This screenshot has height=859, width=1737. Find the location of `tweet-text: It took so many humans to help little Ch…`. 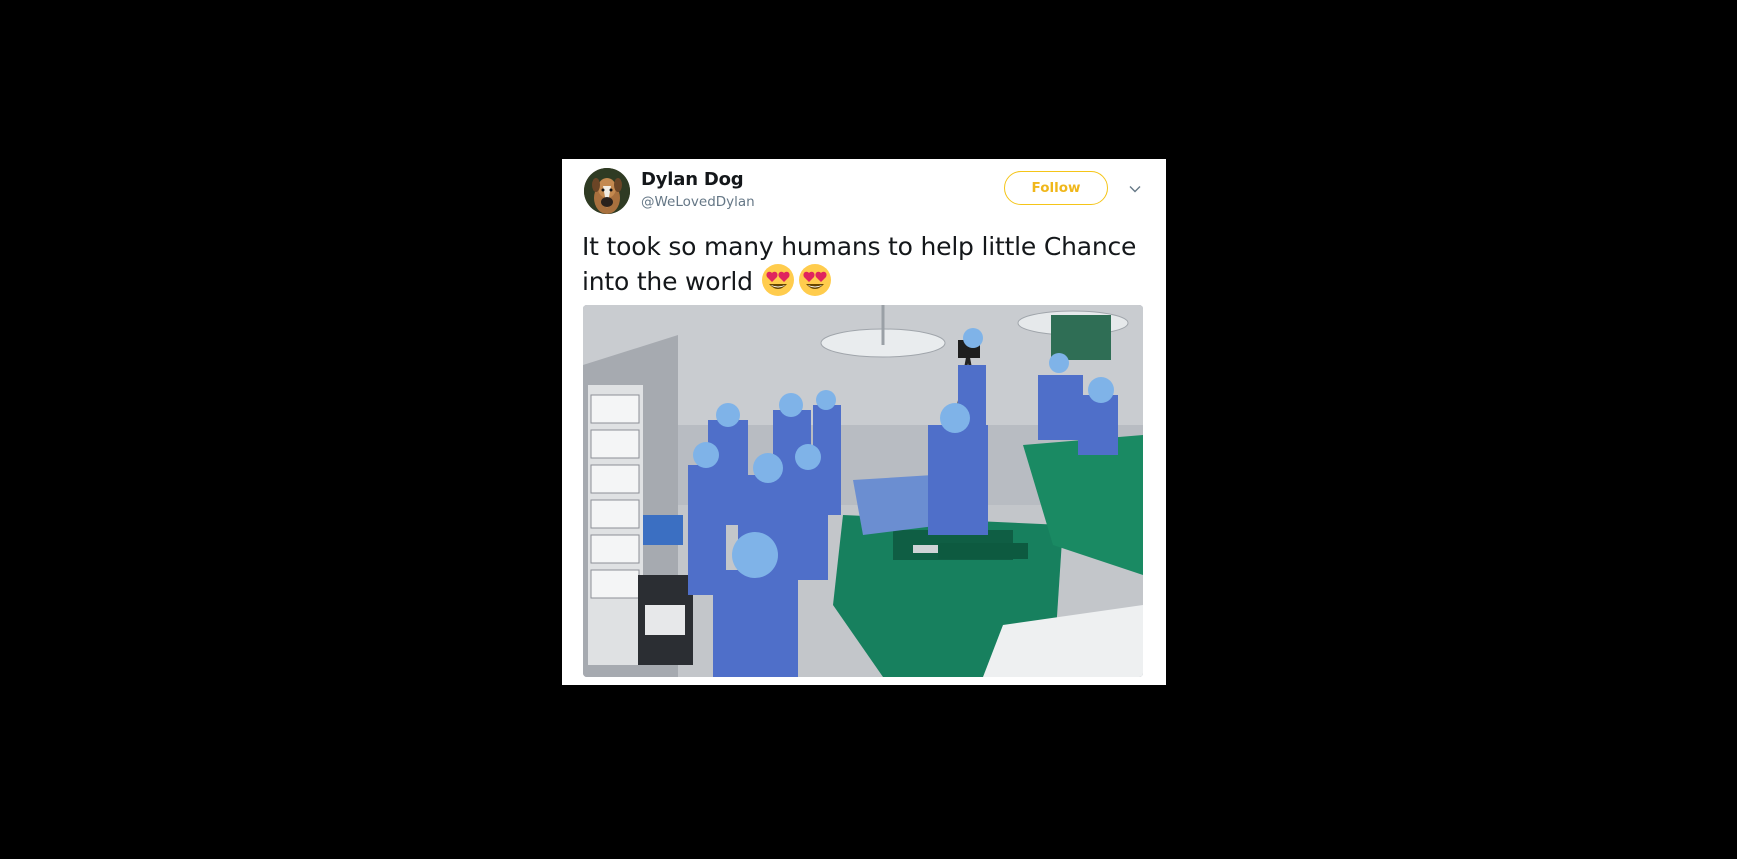

tweet-text: It took so many humans to help little Ch… is located at coordinates (867, 264).